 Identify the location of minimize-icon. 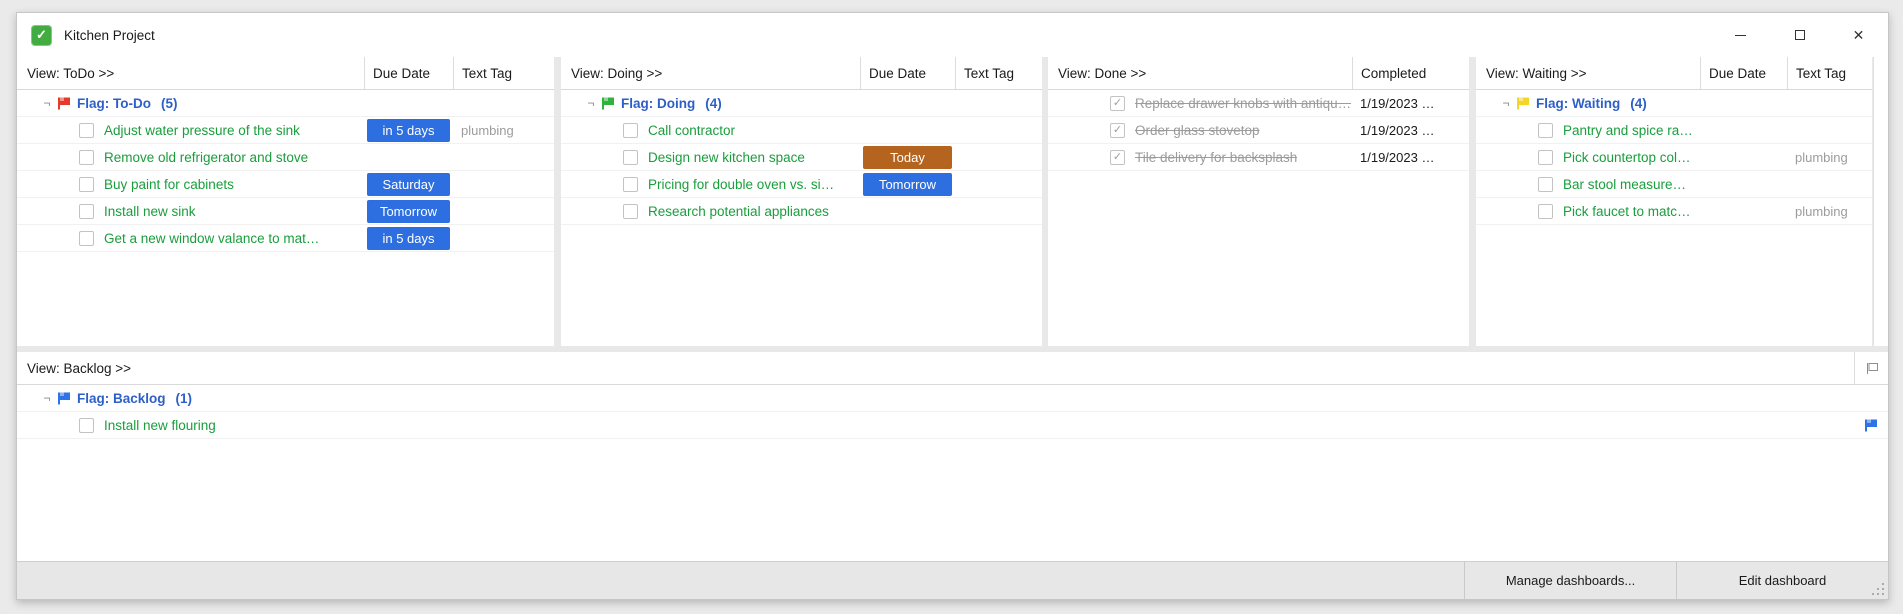
(1740, 35).